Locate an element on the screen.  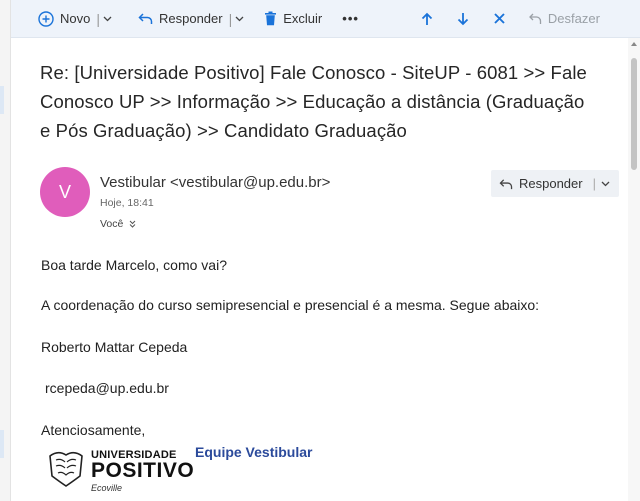
trash-icon is located at coordinates (271, 18).